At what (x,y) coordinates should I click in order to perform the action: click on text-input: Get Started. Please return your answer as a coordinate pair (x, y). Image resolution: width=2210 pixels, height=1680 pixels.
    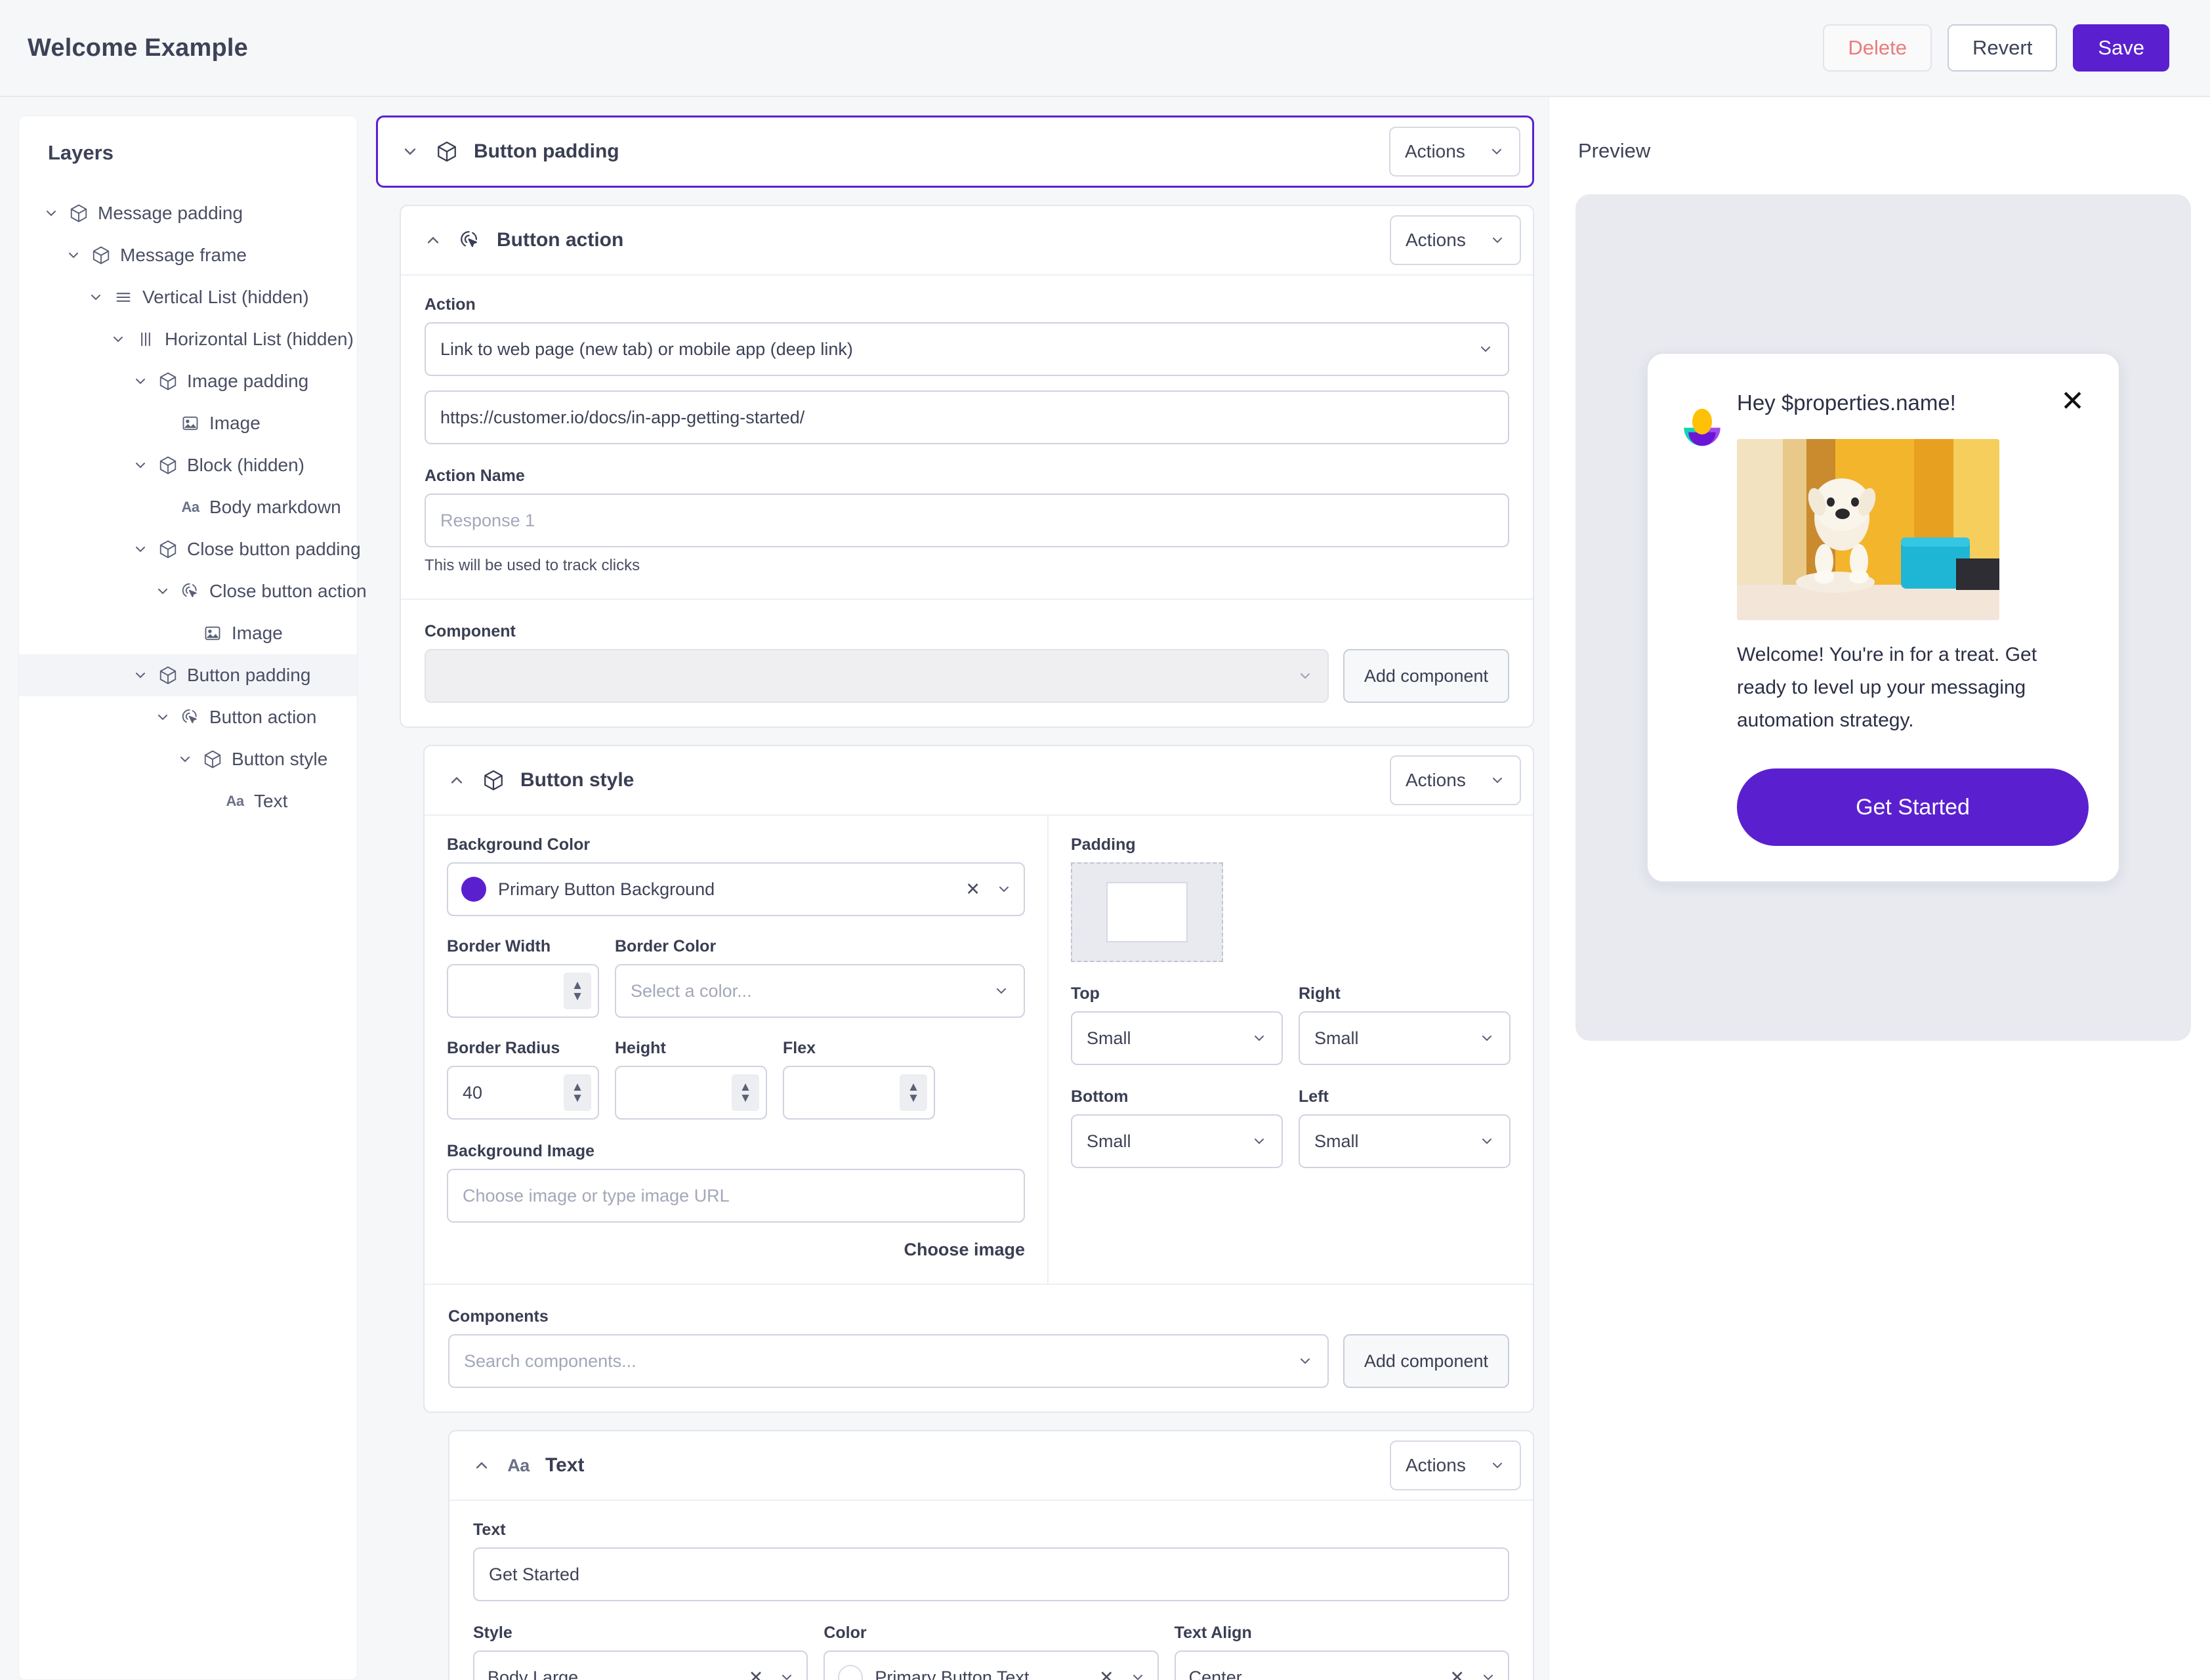
    Looking at the image, I should click on (991, 1574).